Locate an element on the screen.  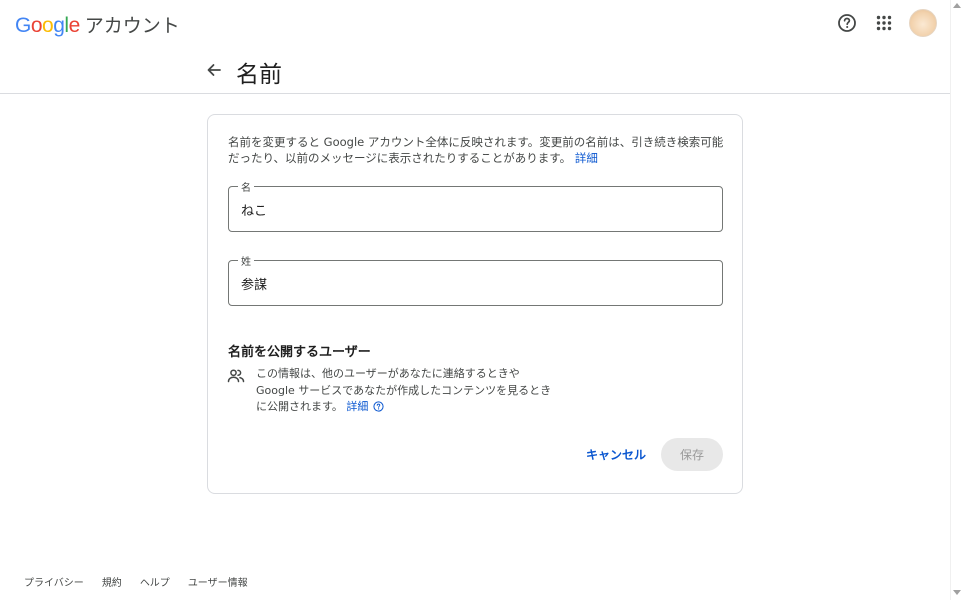
first-name-field: 名 is located at coordinates (475, 205).